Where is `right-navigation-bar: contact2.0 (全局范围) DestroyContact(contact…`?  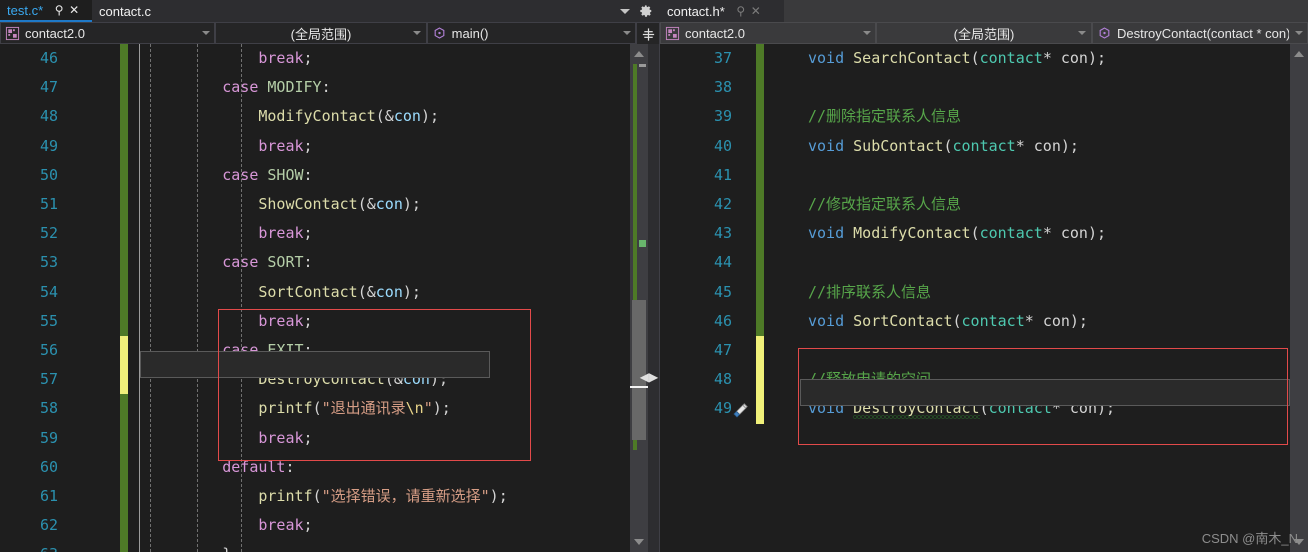
right-navigation-bar: contact2.0 (全局范围) DestroyContact(contact… is located at coordinates (984, 33).